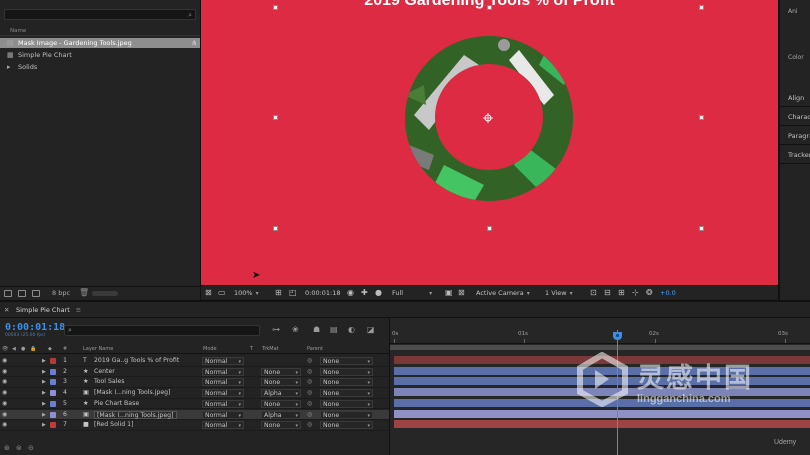 The image size is (810, 455). I want to click on monitor-icon: ▭, so click(222, 293).